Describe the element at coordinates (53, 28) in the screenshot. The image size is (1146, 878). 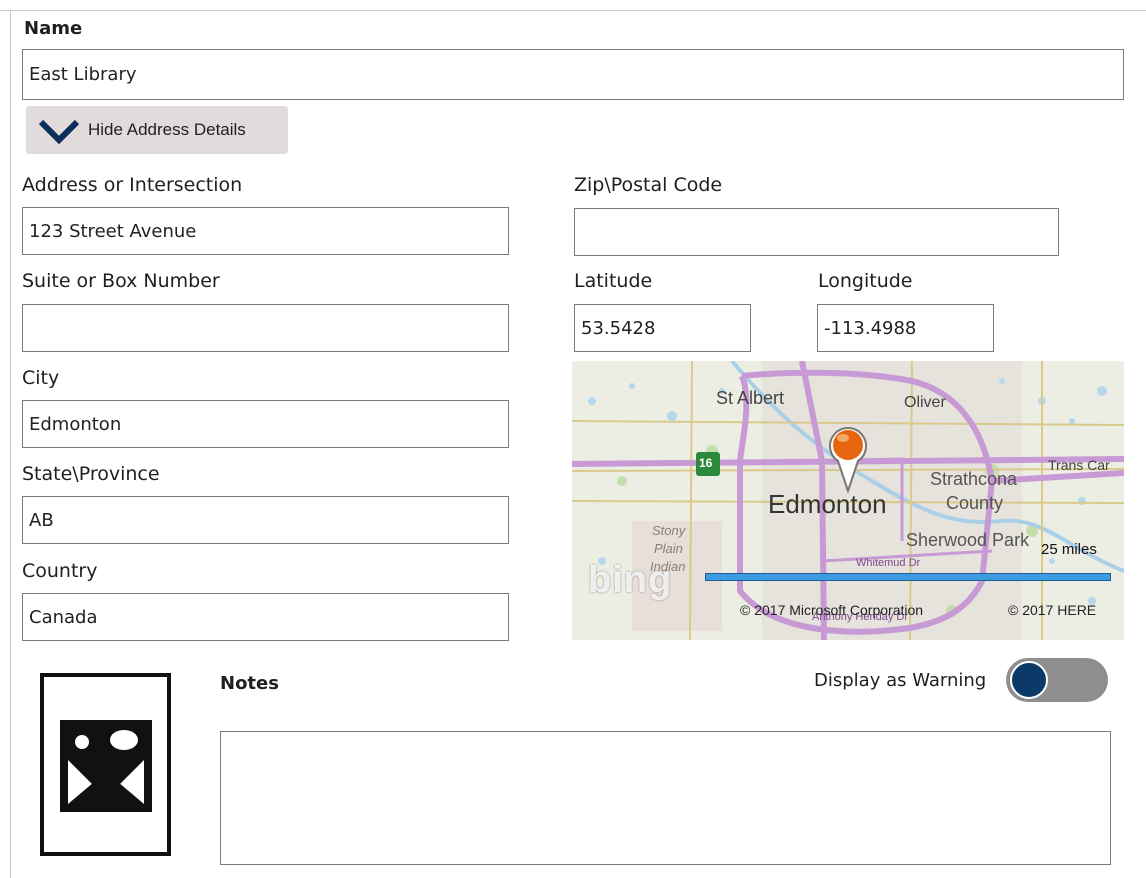
I see `name-label: Name` at that location.